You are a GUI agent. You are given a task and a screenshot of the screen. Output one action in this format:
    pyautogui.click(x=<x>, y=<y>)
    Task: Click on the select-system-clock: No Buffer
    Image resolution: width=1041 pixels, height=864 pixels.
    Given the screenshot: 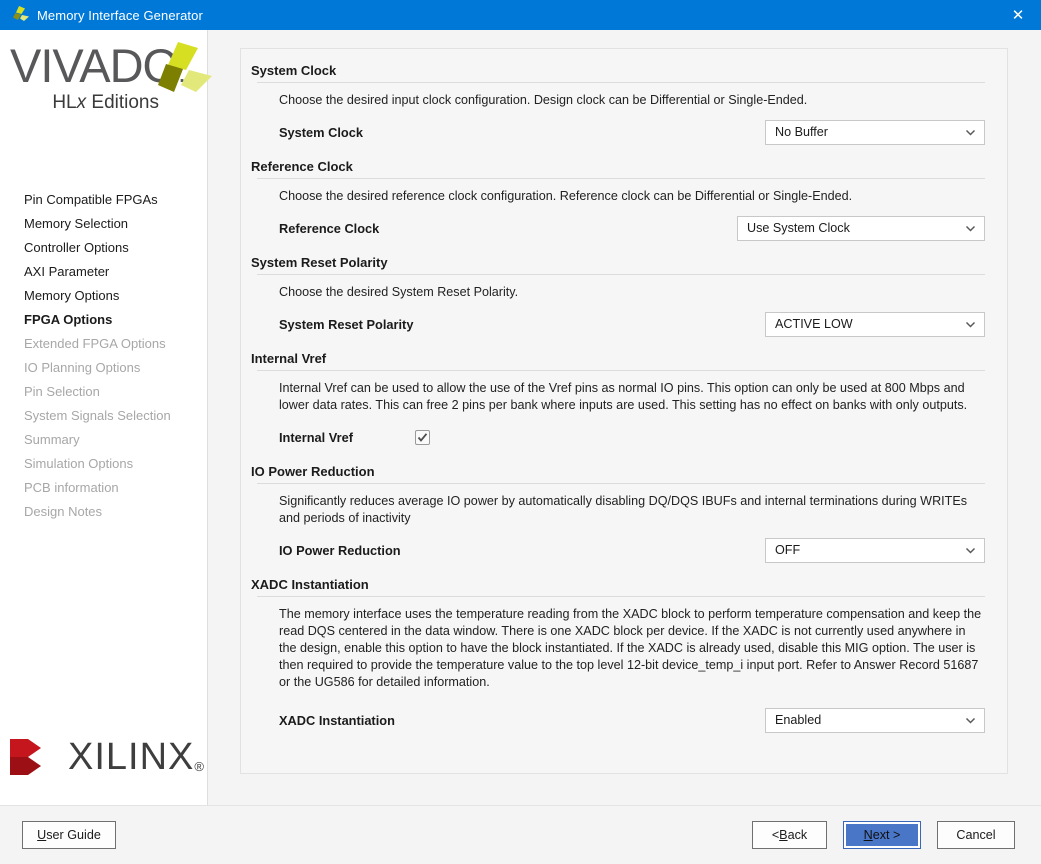 What is the action you would take?
    pyautogui.click(x=875, y=132)
    